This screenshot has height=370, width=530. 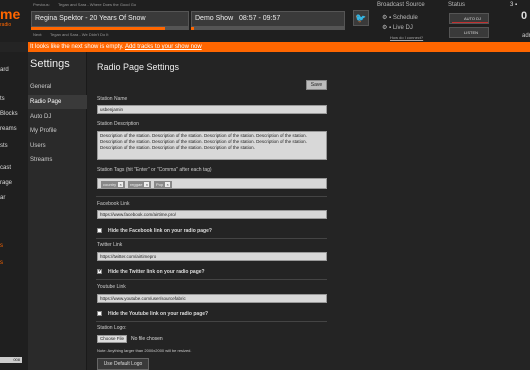 I want to click on notice-text: It looks like the next show is empty., so click(x=77, y=47).